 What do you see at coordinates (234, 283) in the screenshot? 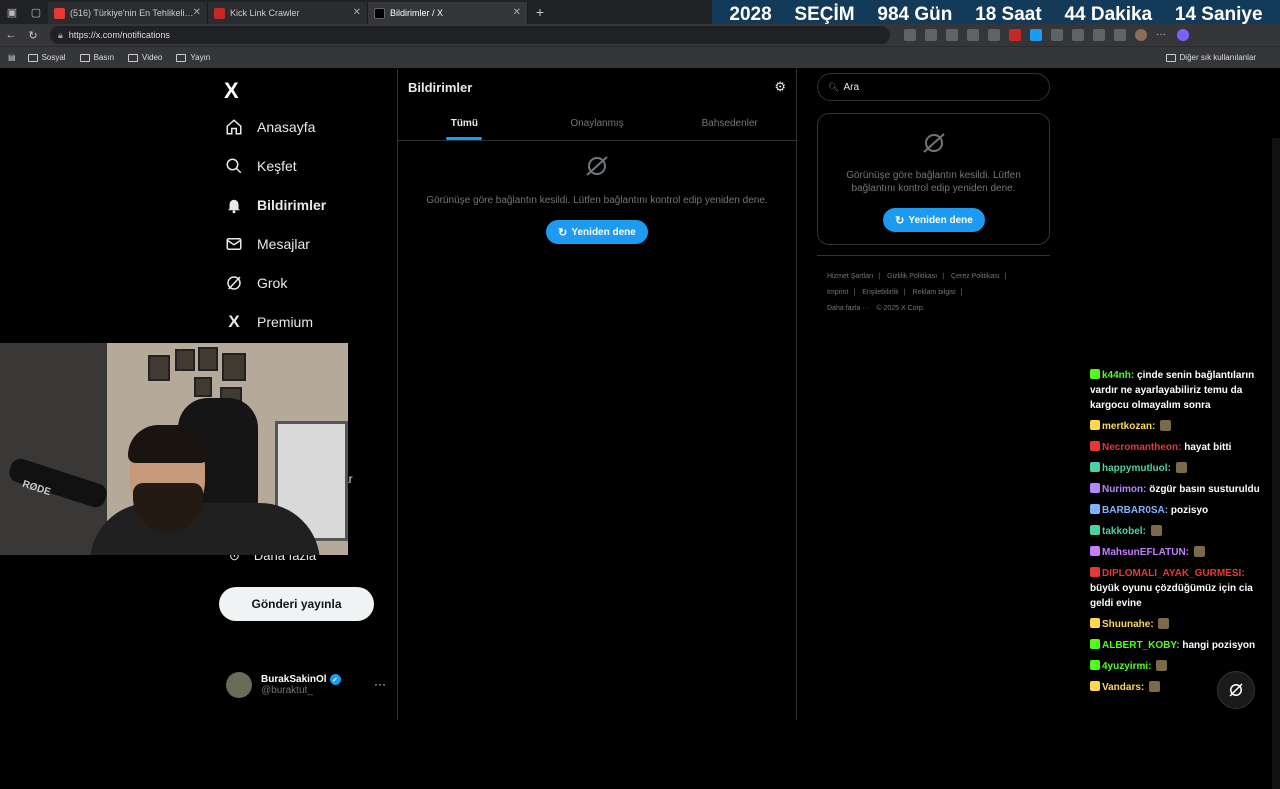
I see `grok-icon` at bounding box center [234, 283].